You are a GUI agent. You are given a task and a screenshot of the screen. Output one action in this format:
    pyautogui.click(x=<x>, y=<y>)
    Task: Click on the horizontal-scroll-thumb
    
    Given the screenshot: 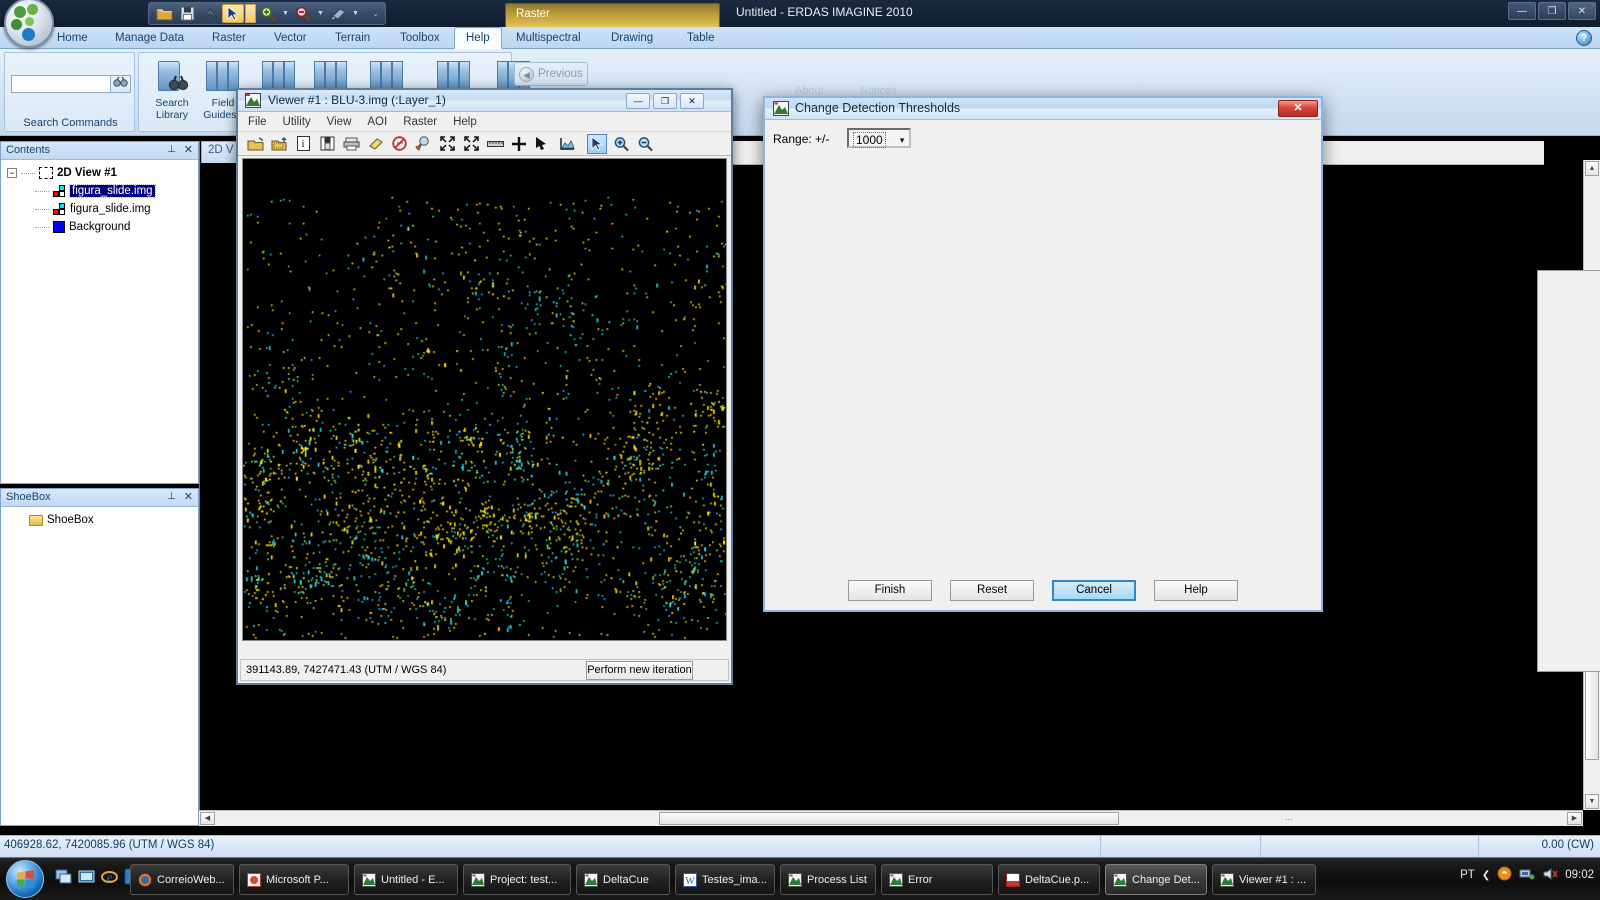 What is the action you would take?
    pyautogui.click(x=889, y=818)
    